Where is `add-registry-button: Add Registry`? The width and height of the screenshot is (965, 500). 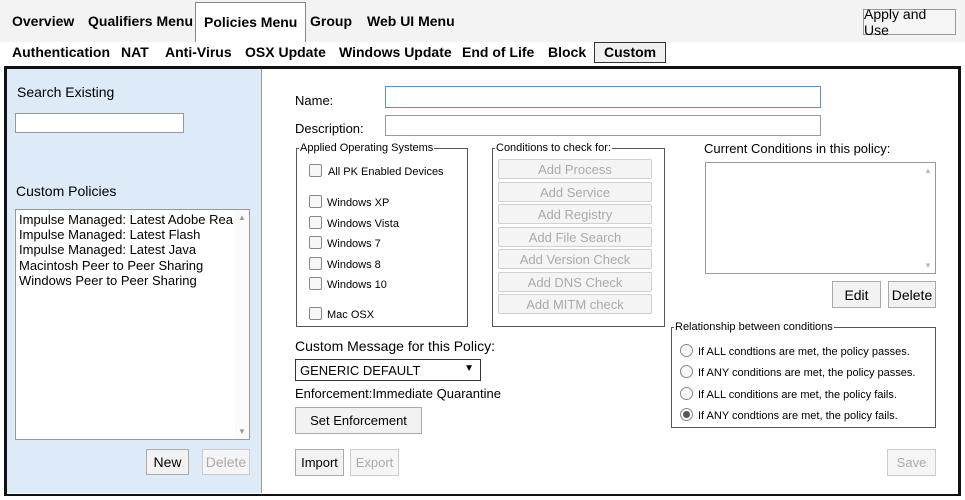 add-registry-button: Add Registry is located at coordinates (575, 214).